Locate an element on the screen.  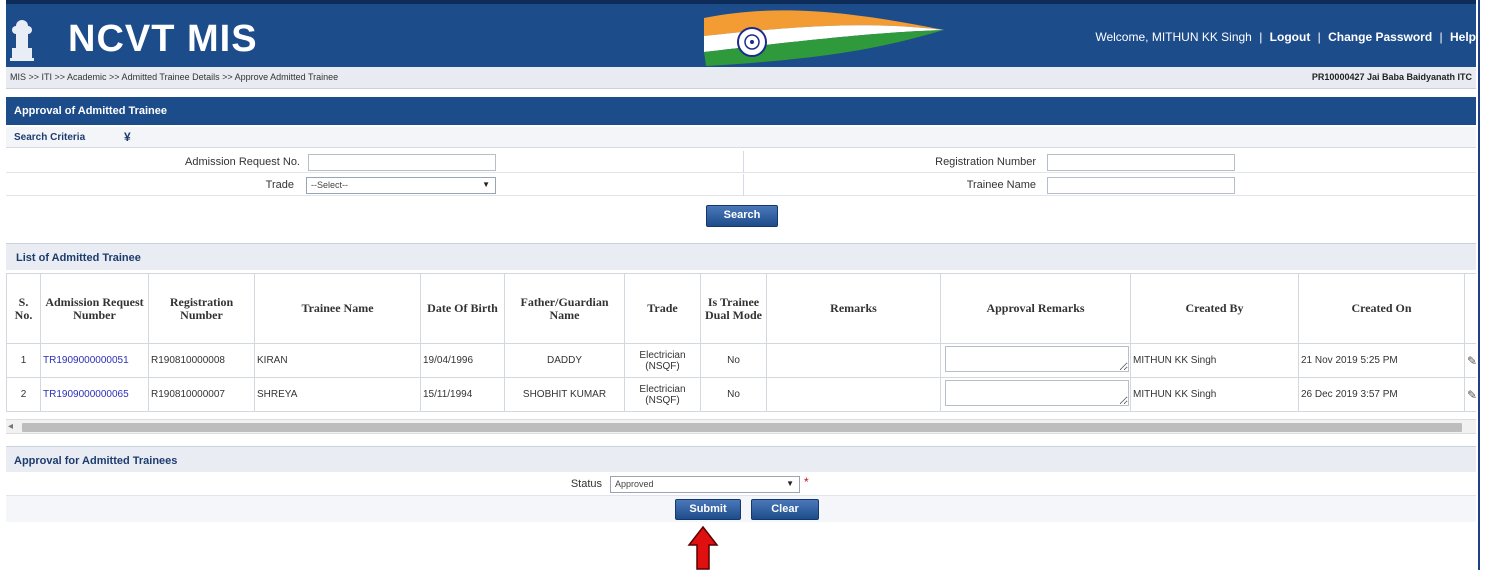
trainee-name-label: Trainee Name is located at coordinates (1001, 185).